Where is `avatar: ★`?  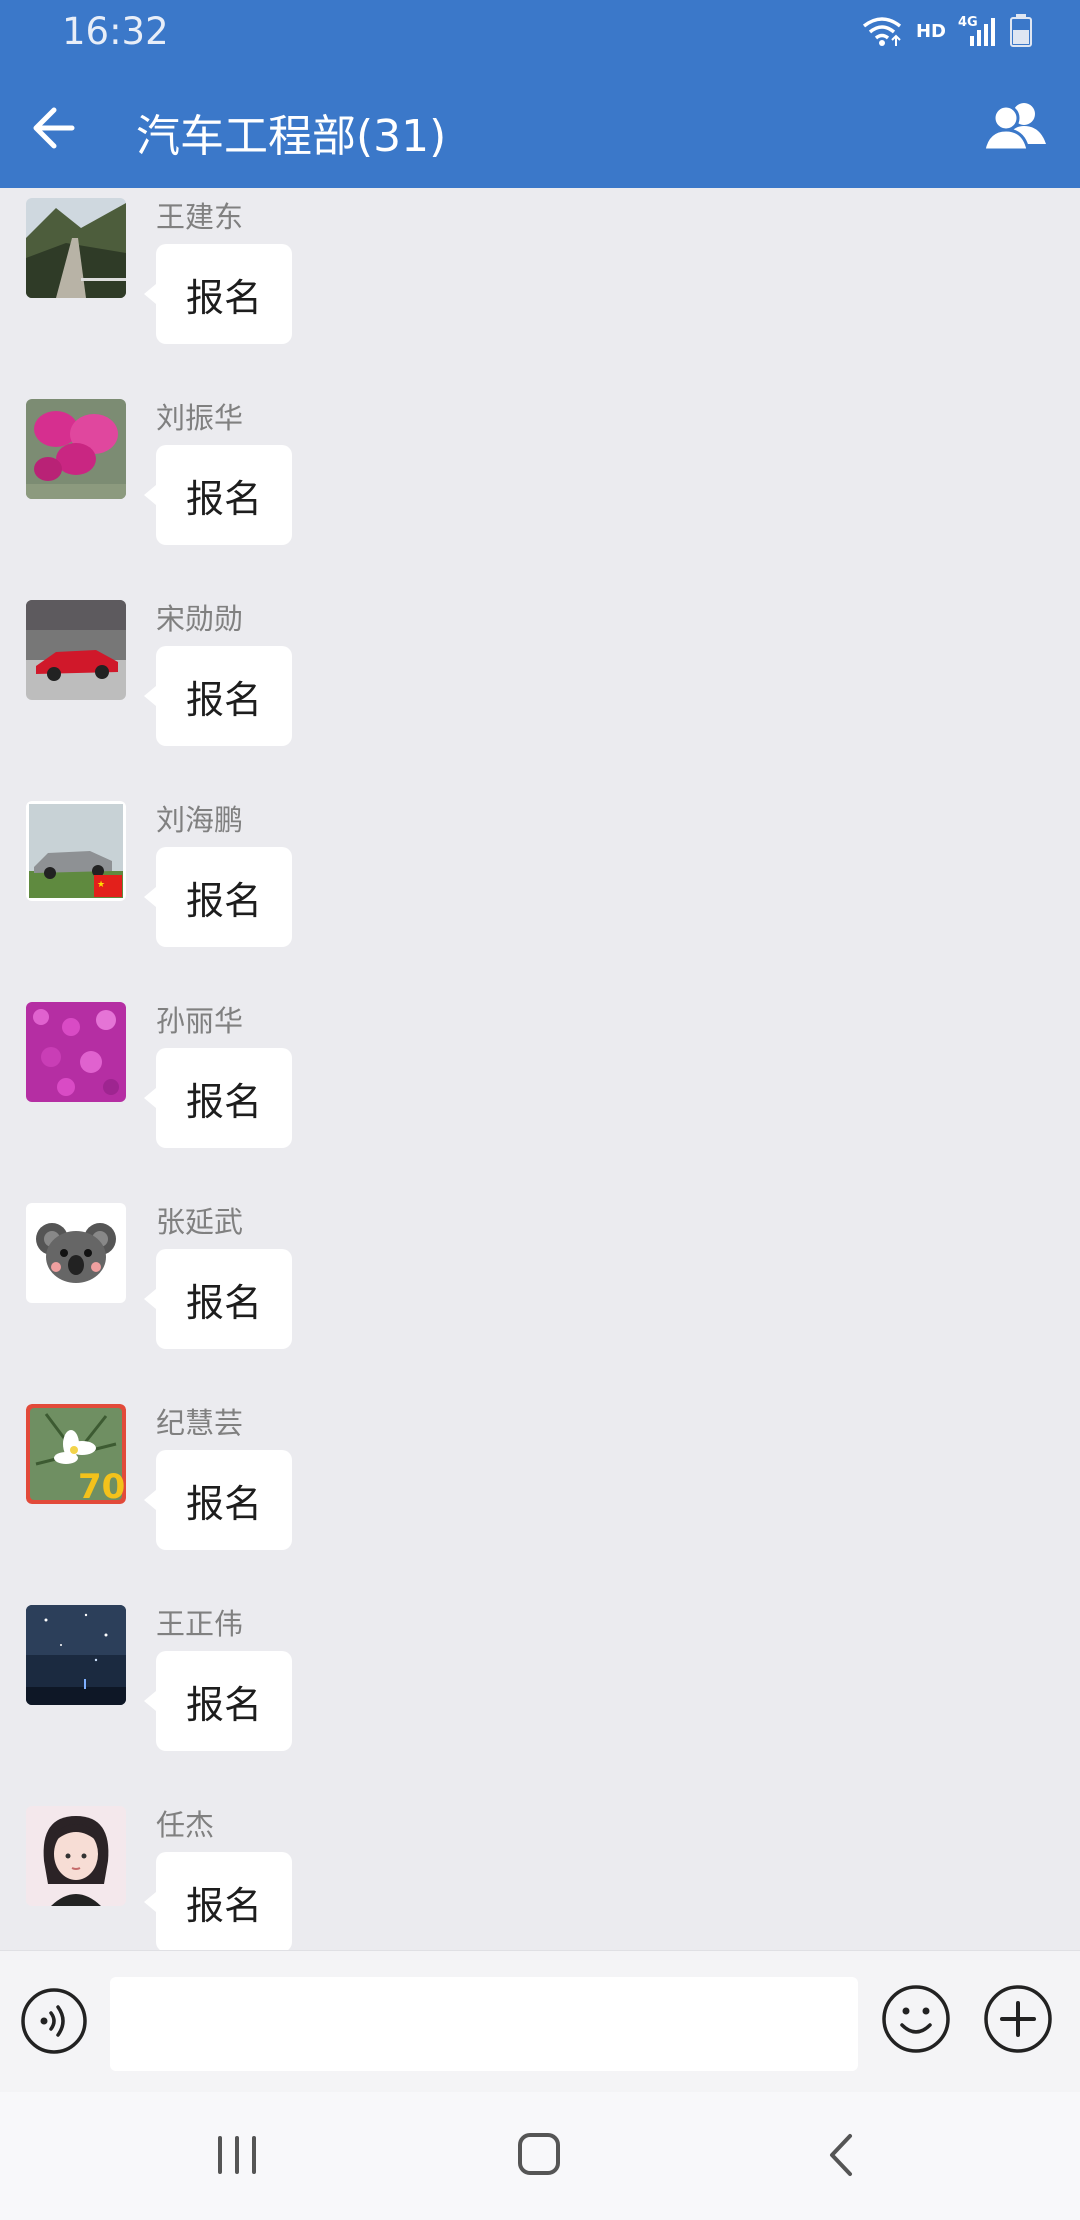 avatar: ★ is located at coordinates (76, 851).